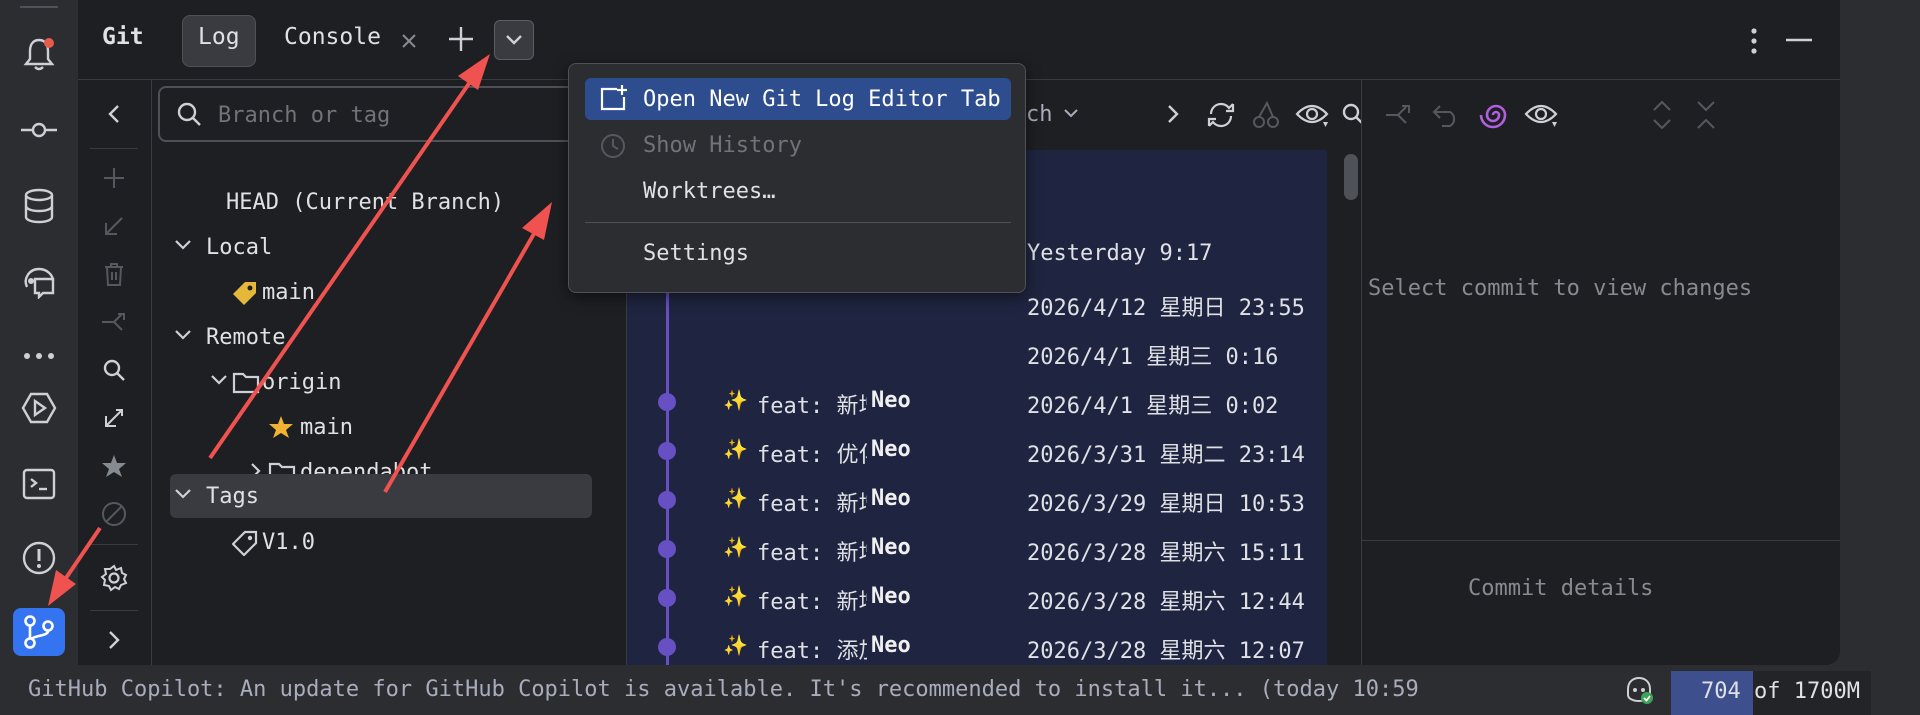 This screenshot has height=715, width=1920. Describe the element at coordinates (822, 99) in the screenshot. I see `menu-item-label: Open New Git Log Editor Tab` at that location.